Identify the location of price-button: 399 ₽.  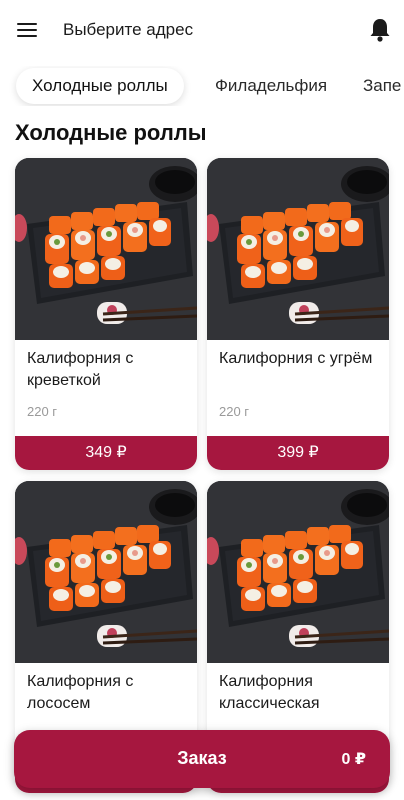
(298, 453).